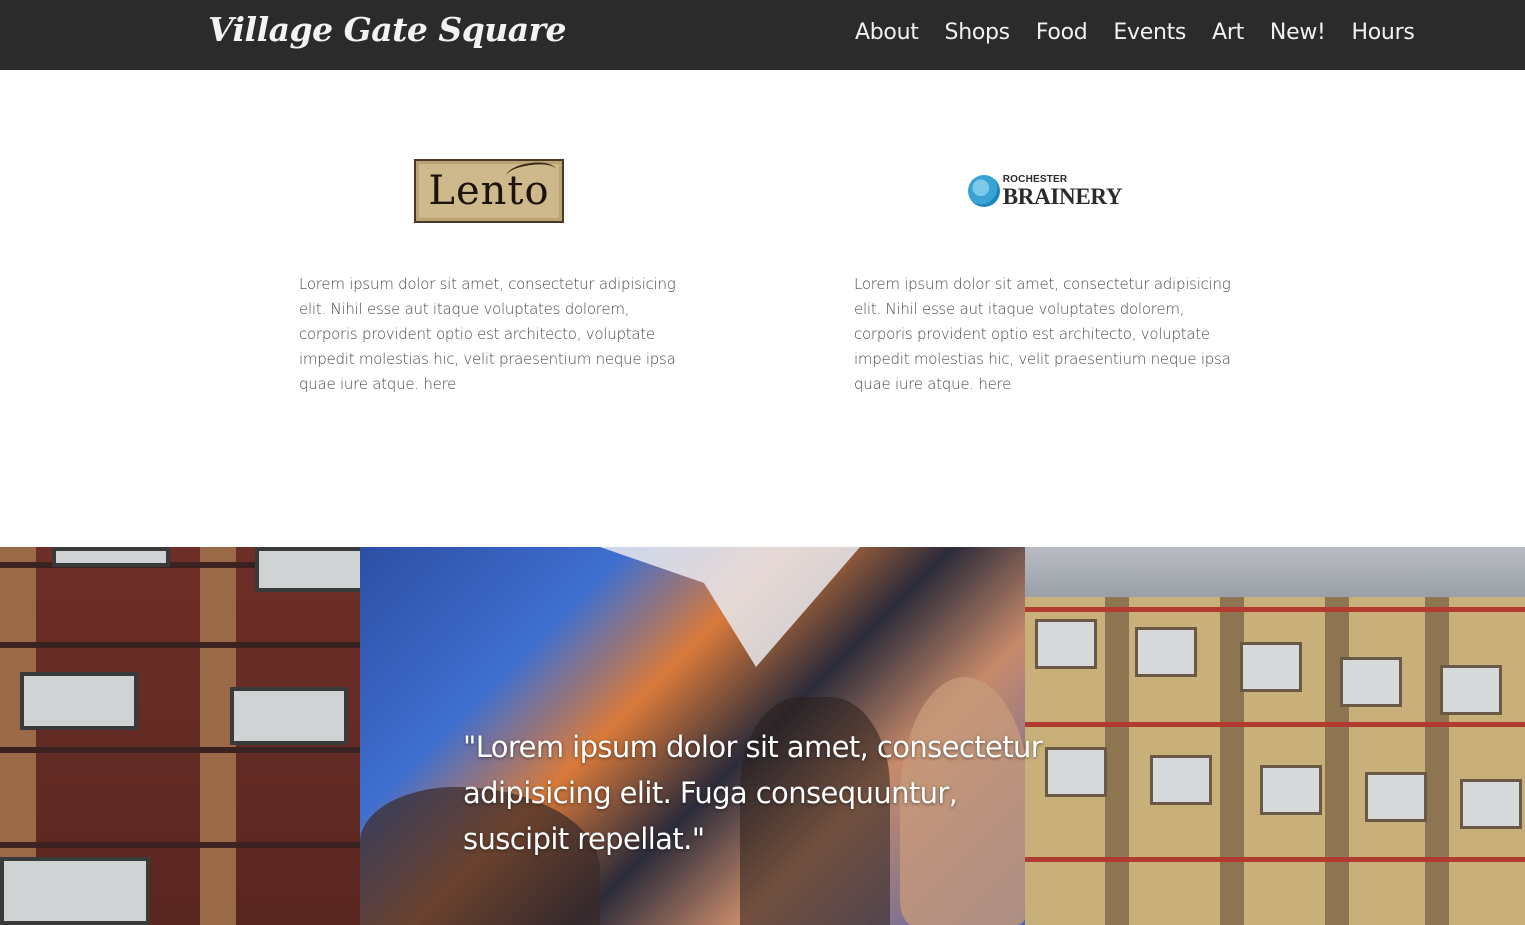  Describe the element at coordinates (1275, 572) in the screenshot. I see `sky` at that location.